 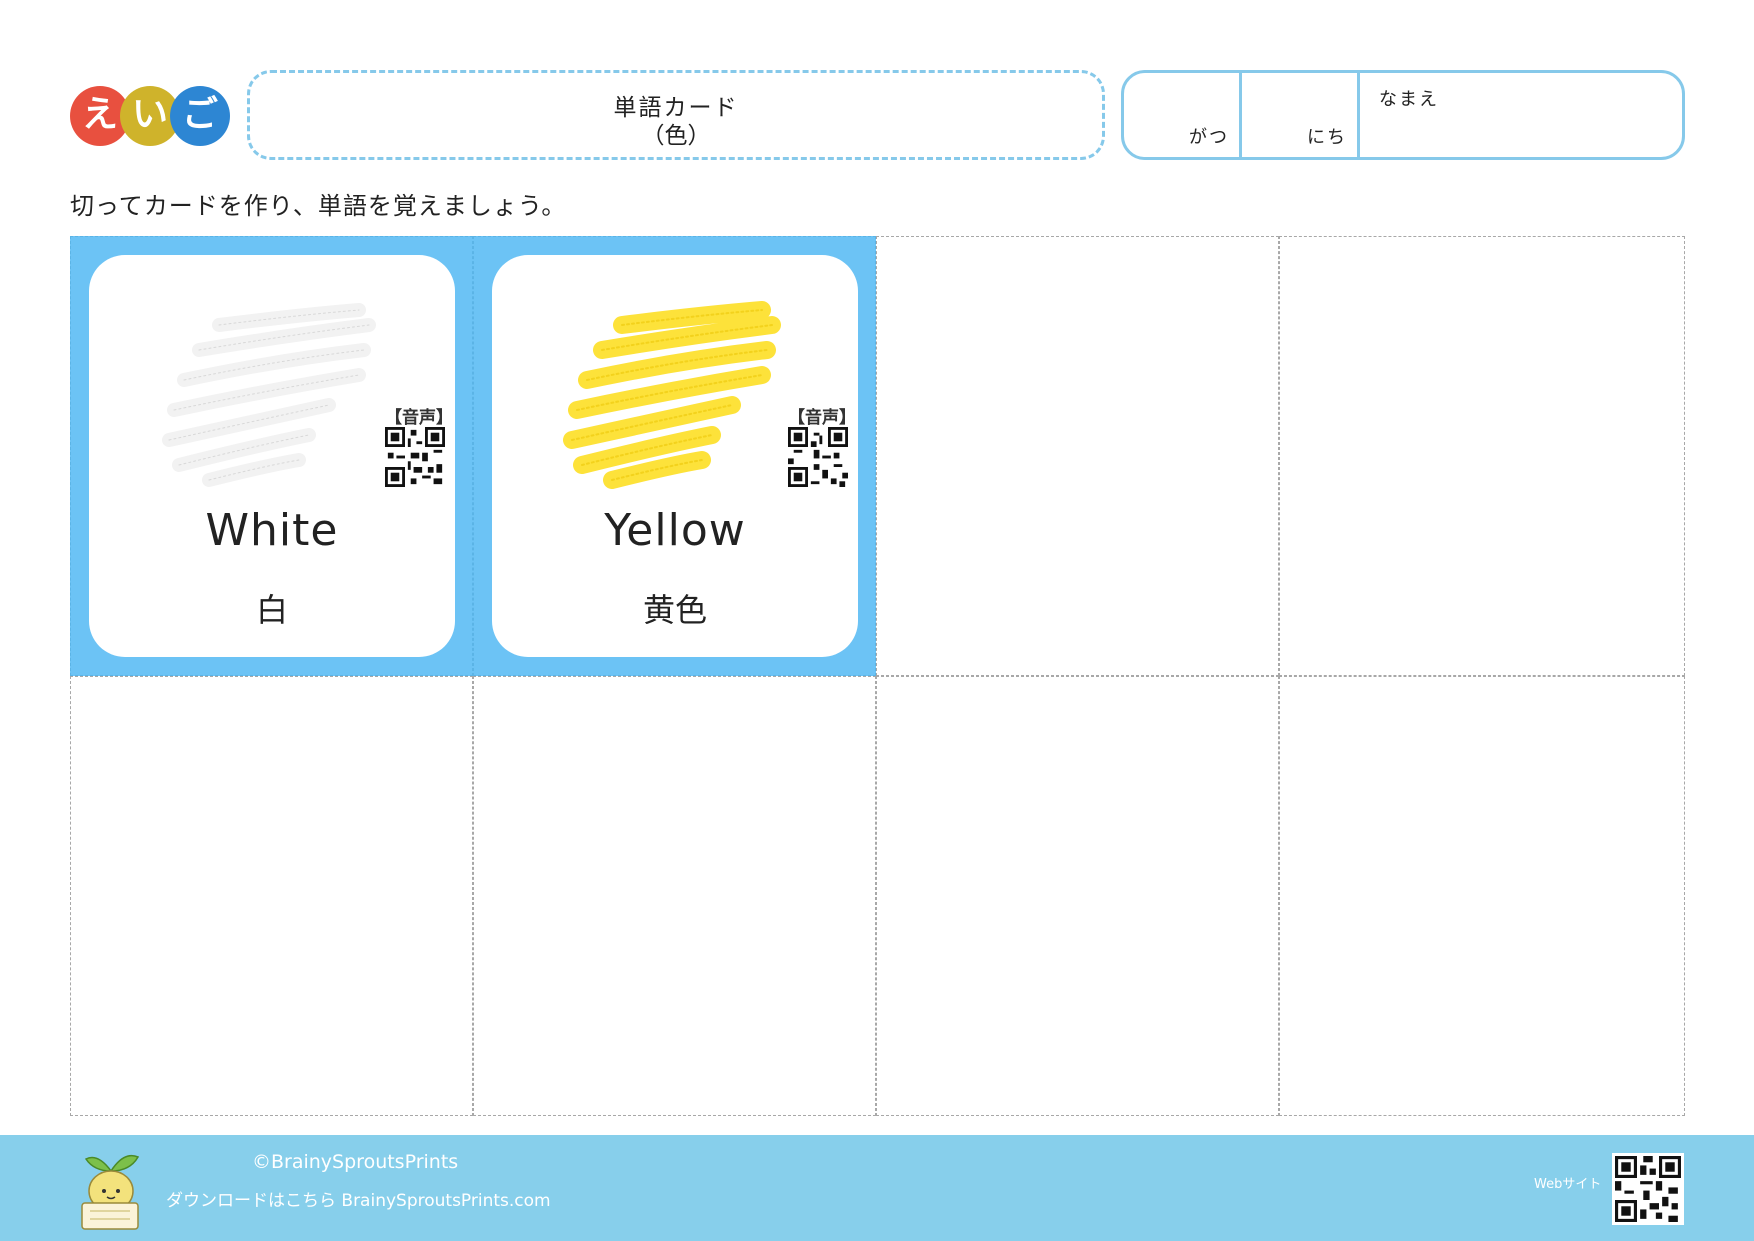 What do you see at coordinates (1209, 137) in the screenshot?
I see `month-label: がつ` at bounding box center [1209, 137].